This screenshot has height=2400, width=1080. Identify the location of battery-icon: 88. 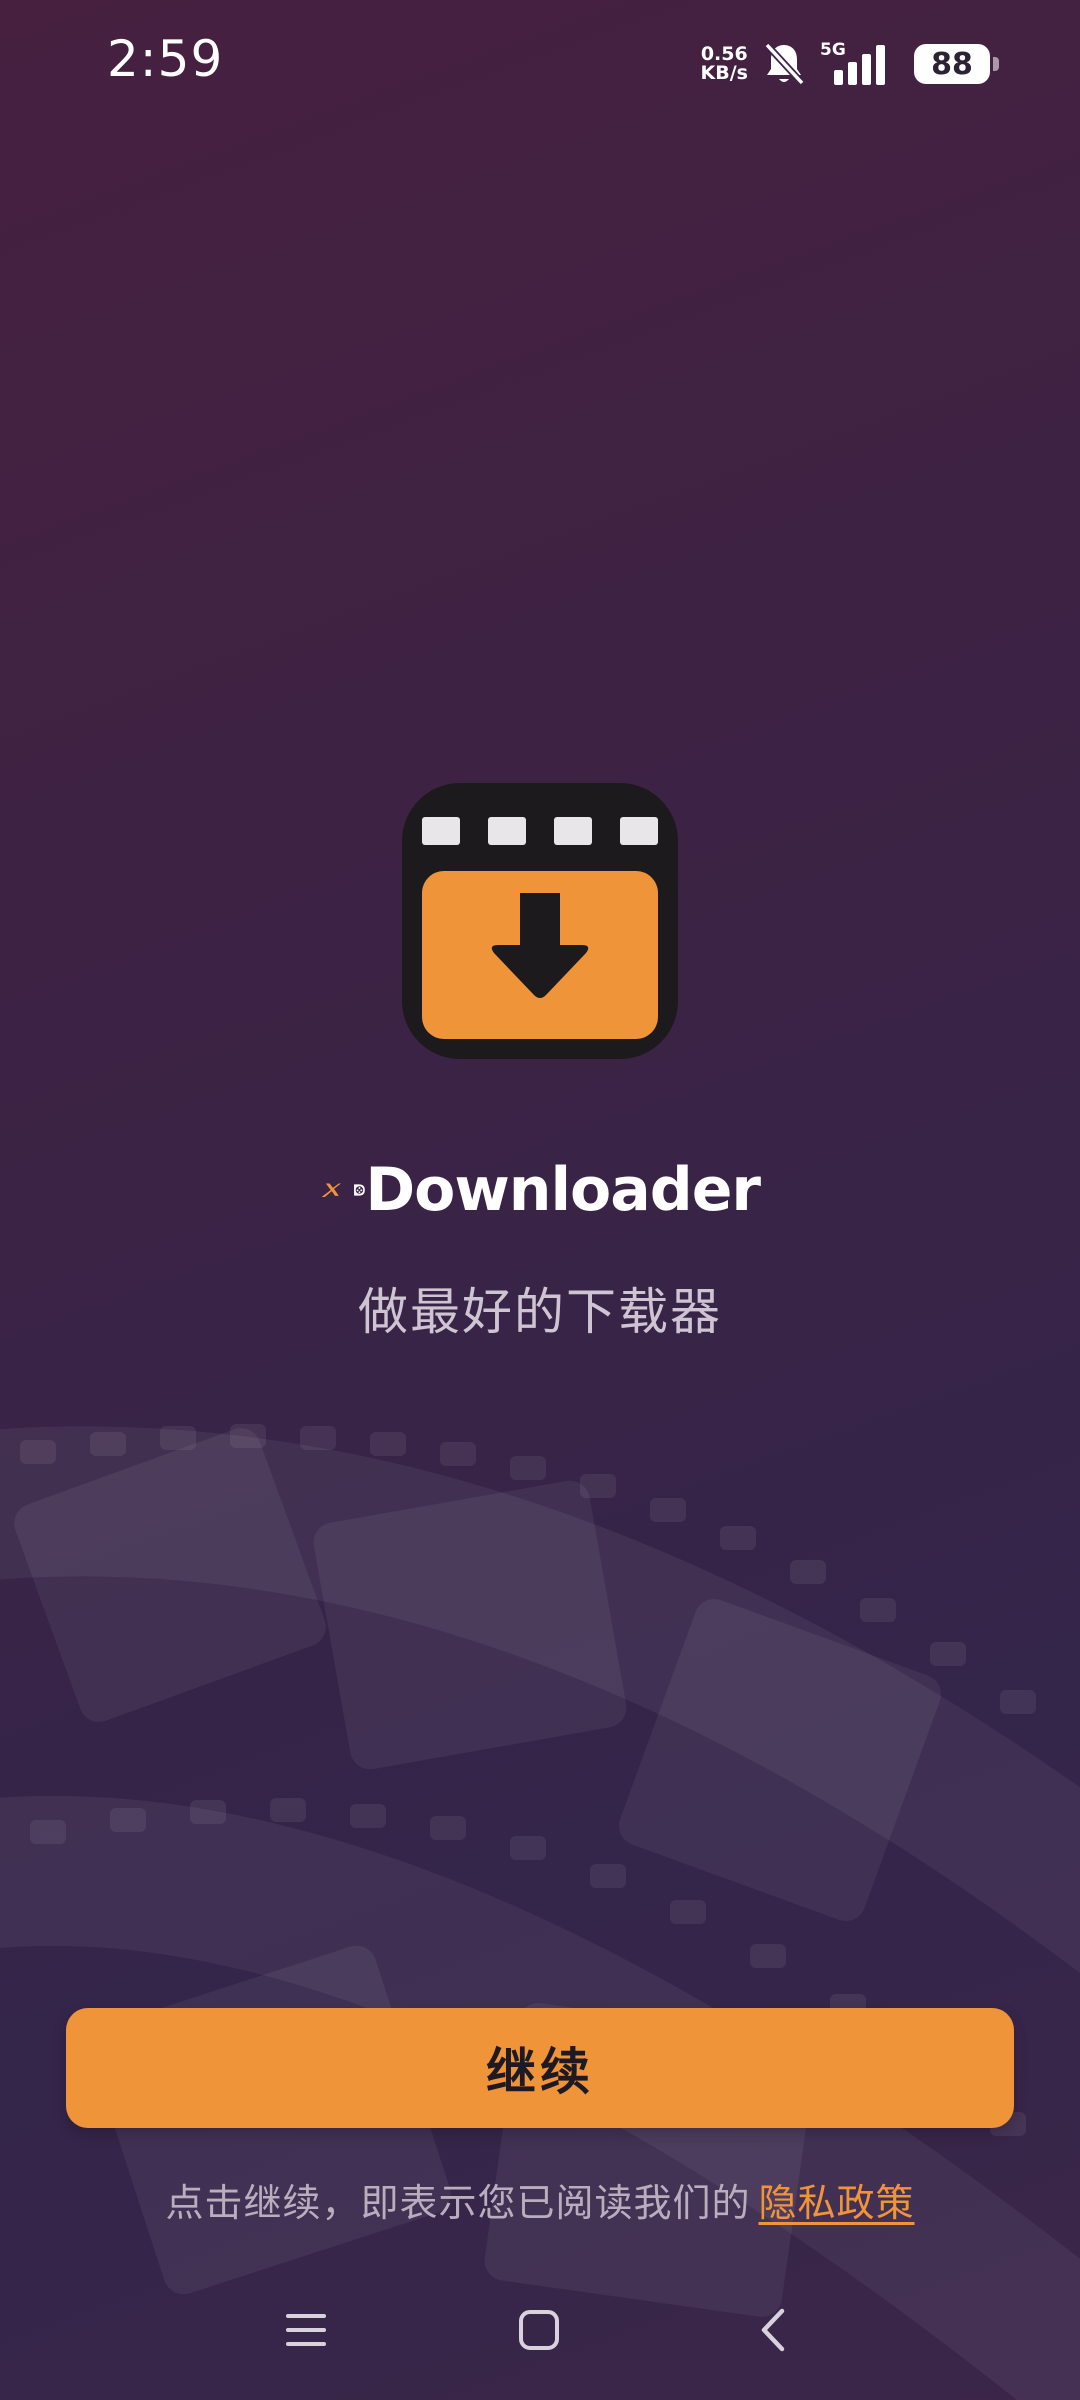
(956, 64).